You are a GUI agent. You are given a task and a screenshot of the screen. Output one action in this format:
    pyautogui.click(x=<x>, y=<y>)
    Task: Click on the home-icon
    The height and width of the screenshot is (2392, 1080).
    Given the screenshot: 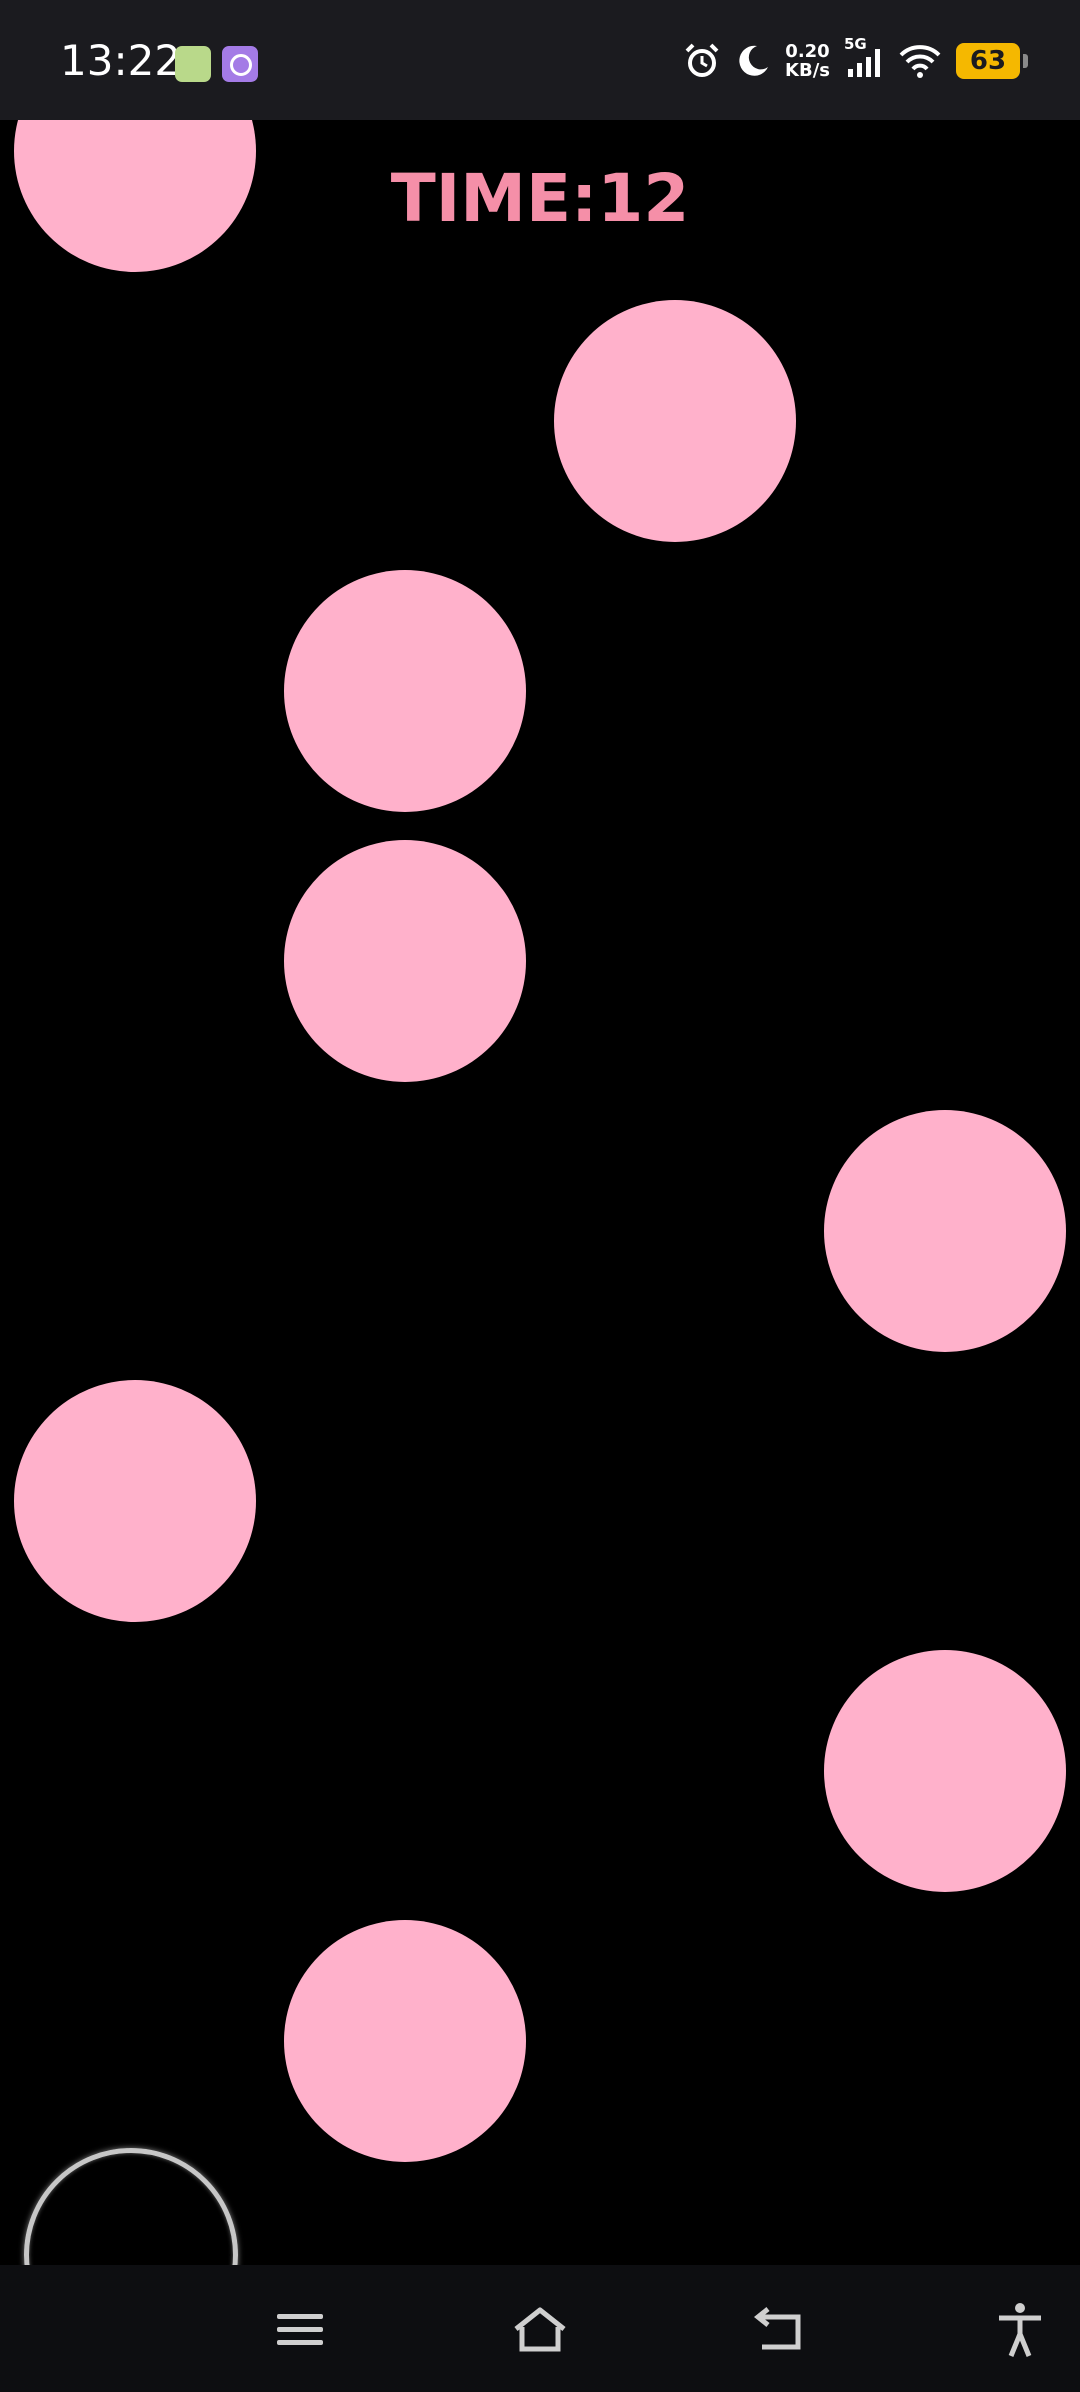 What is the action you would take?
    pyautogui.click(x=540, y=2330)
    